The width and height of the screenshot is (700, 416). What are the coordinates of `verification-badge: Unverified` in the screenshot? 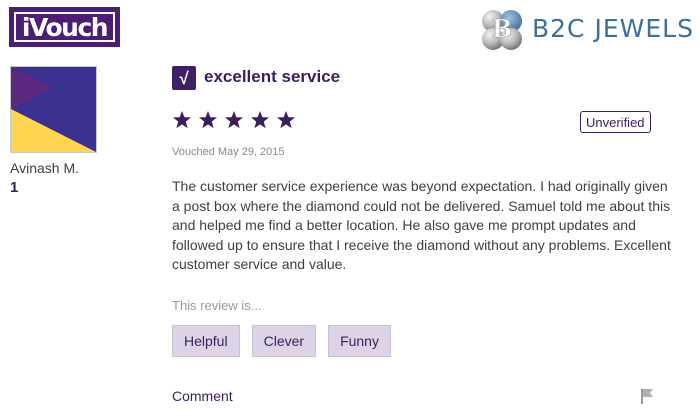 It's located at (615, 122).